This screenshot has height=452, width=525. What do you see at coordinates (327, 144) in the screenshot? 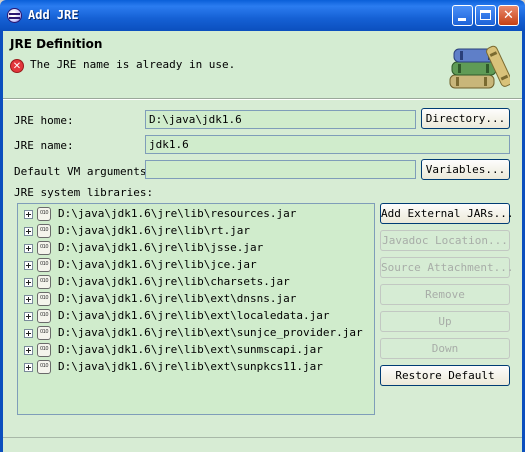
I see `jre-name-input` at bounding box center [327, 144].